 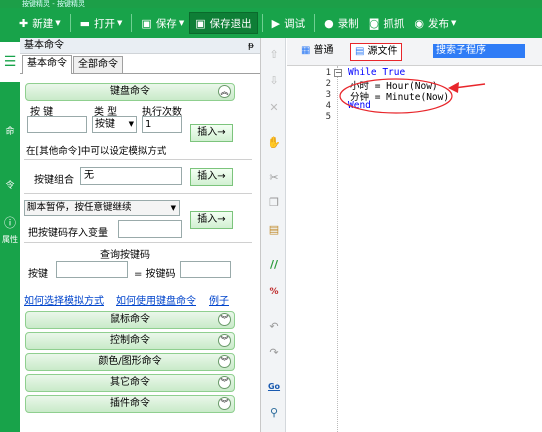 I want to click on panel-header: 基本命令 ᵽ, so click(x=140, y=46).